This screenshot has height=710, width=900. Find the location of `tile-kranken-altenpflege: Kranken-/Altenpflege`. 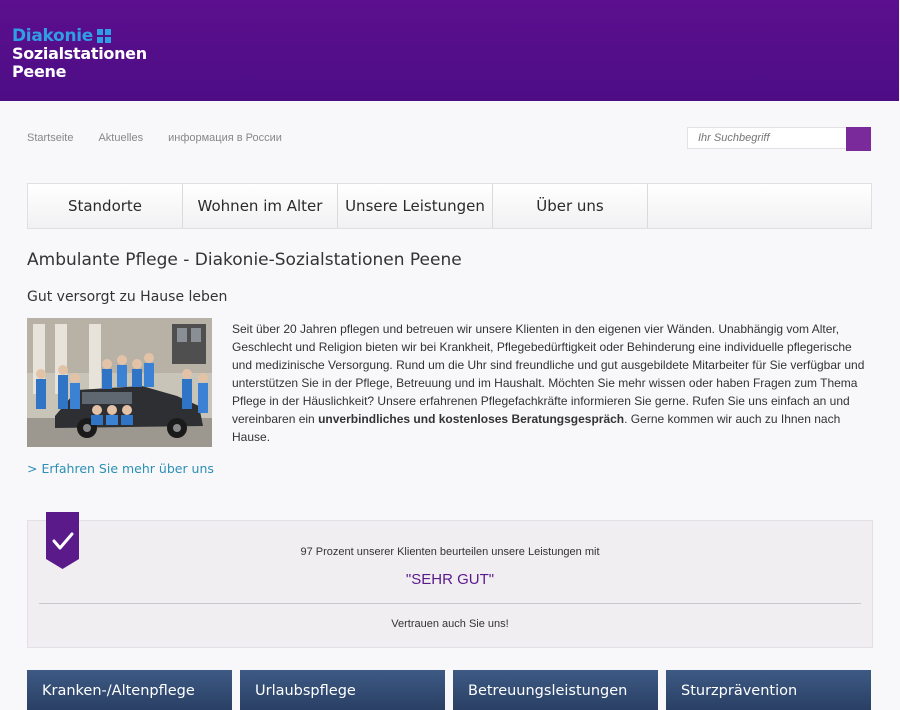

tile-kranken-altenpflege: Kranken-/Altenpflege is located at coordinates (129, 690).